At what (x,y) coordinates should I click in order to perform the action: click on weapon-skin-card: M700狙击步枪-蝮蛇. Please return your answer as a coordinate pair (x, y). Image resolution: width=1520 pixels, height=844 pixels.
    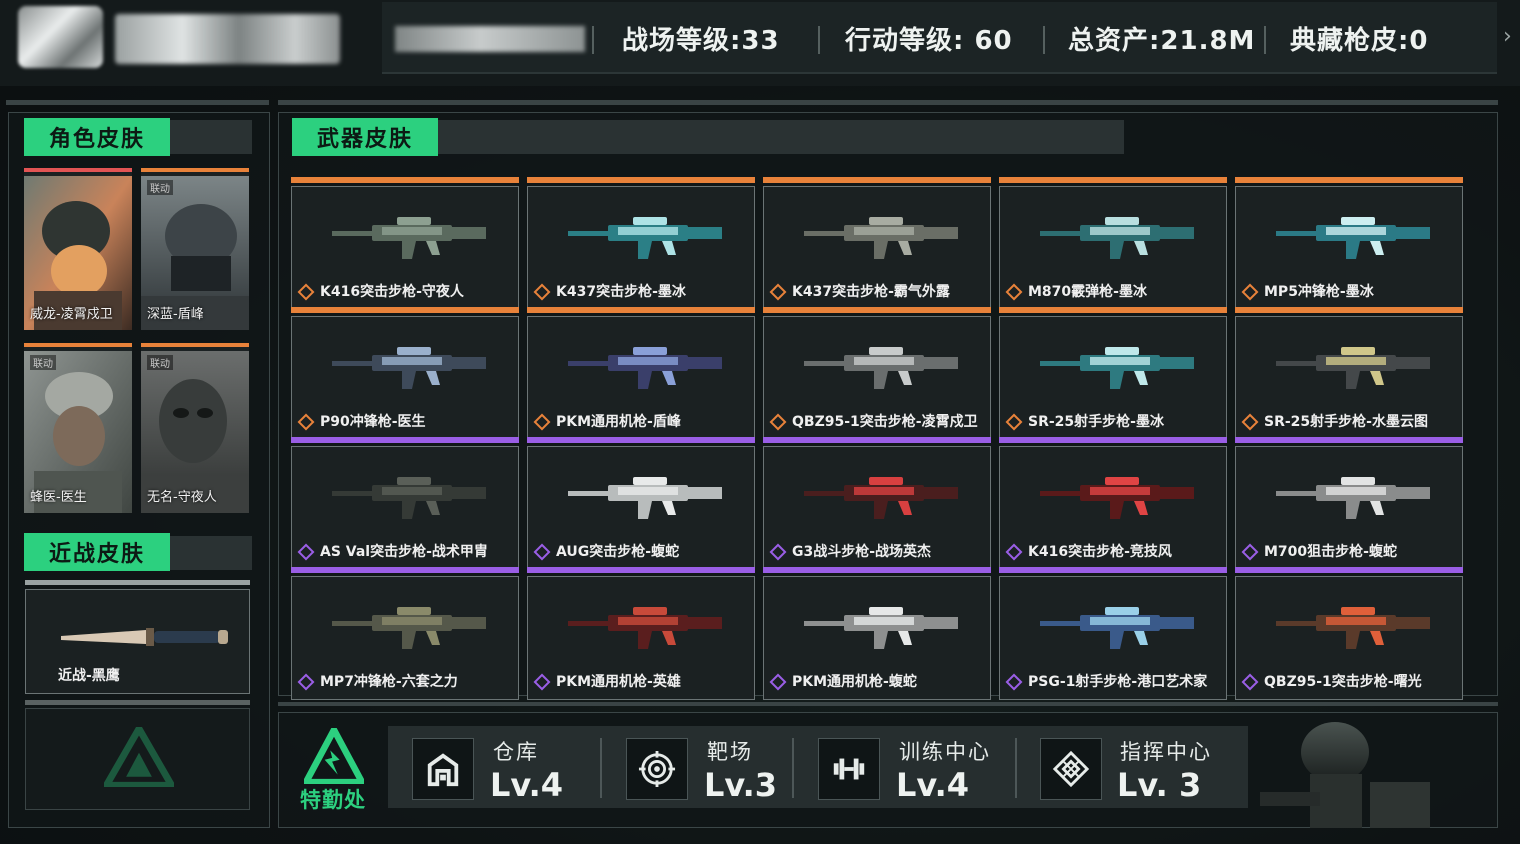
    Looking at the image, I should click on (1349, 503).